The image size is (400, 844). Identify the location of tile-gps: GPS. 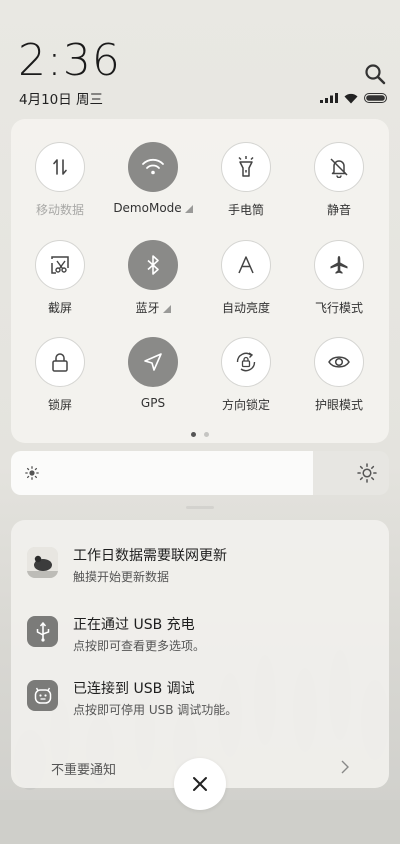
(153, 373).